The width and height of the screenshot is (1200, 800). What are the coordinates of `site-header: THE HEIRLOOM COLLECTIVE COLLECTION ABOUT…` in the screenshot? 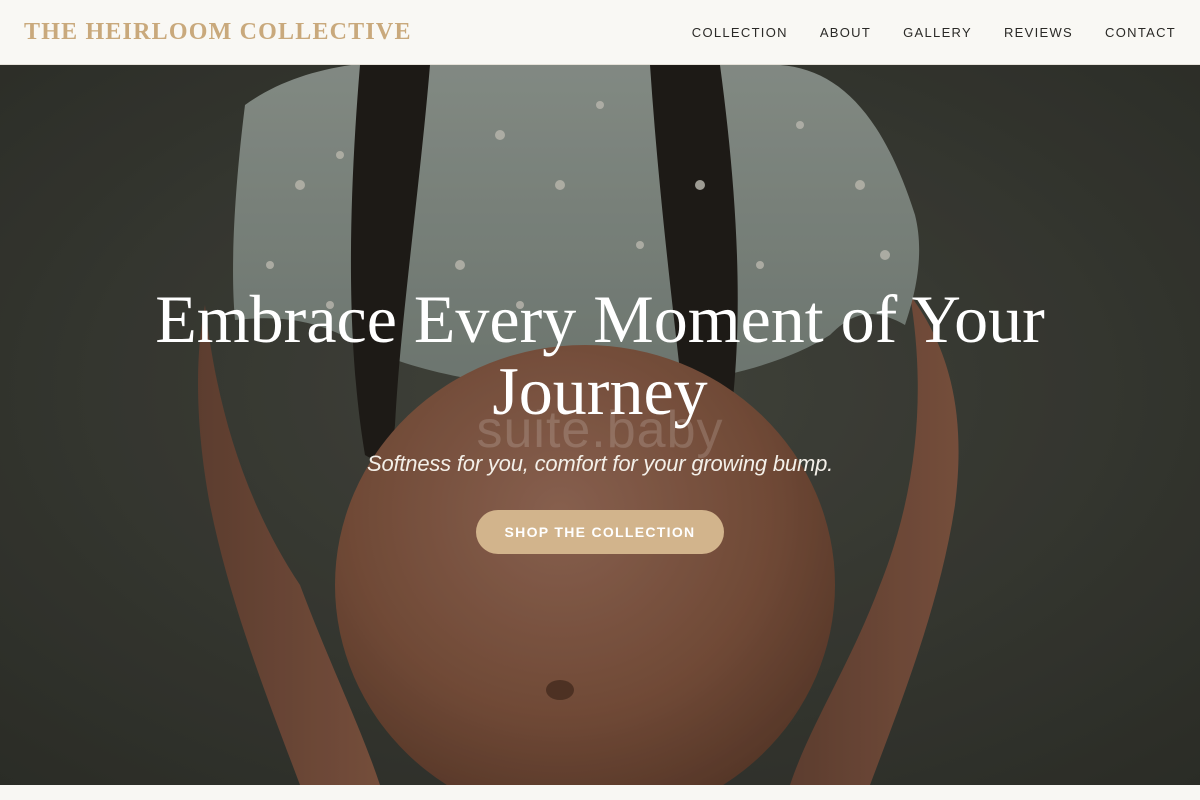 It's located at (600, 32).